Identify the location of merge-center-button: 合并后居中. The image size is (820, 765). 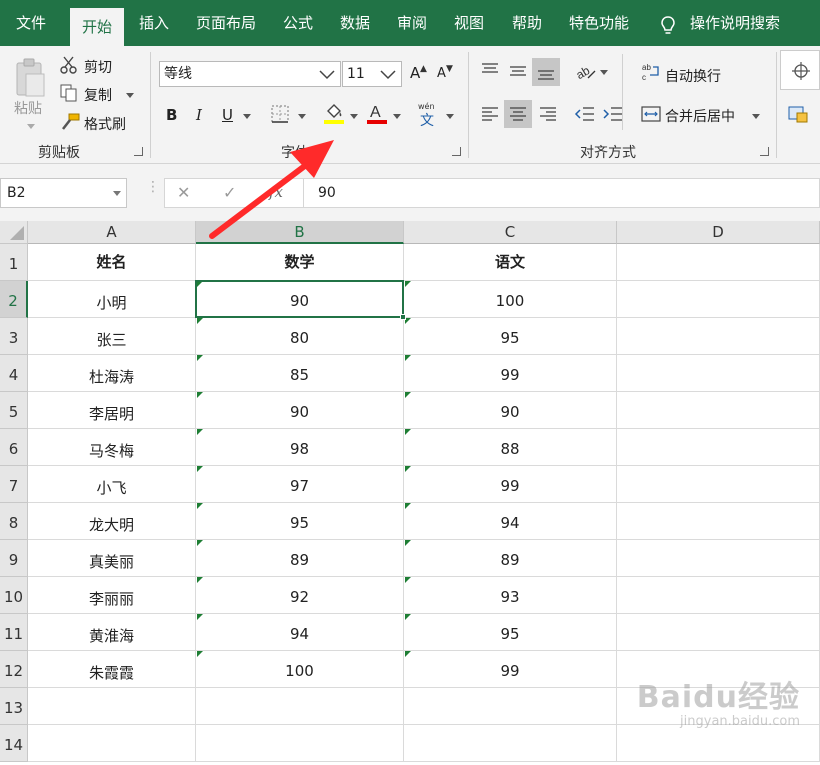
(700, 116).